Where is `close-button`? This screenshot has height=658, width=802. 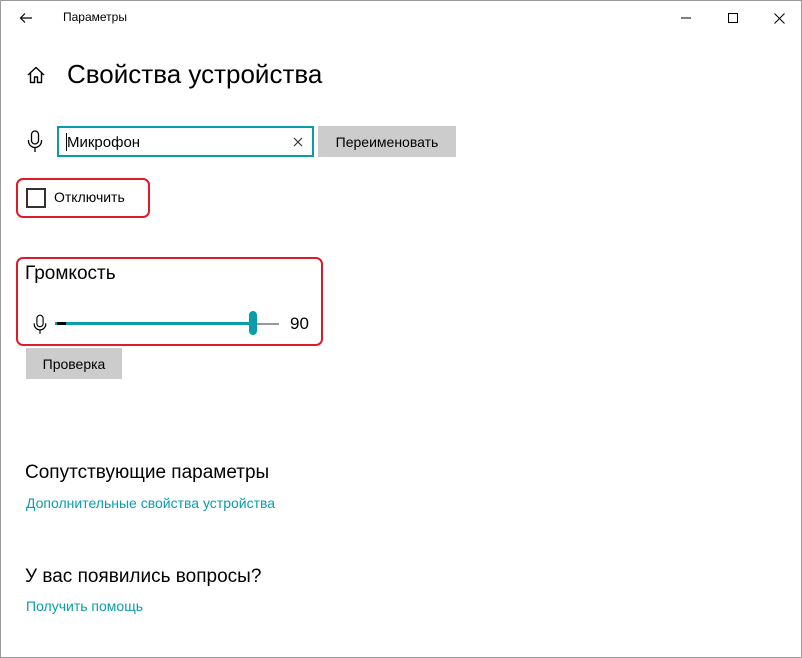
close-button is located at coordinates (779, 18).